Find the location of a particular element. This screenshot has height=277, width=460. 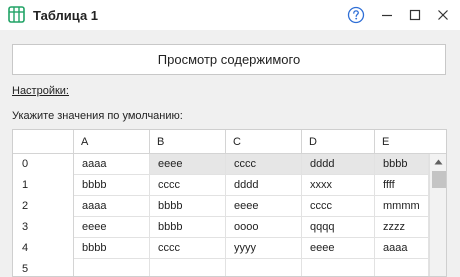

vertical-scrollbar is located at coordinates (437, 215).